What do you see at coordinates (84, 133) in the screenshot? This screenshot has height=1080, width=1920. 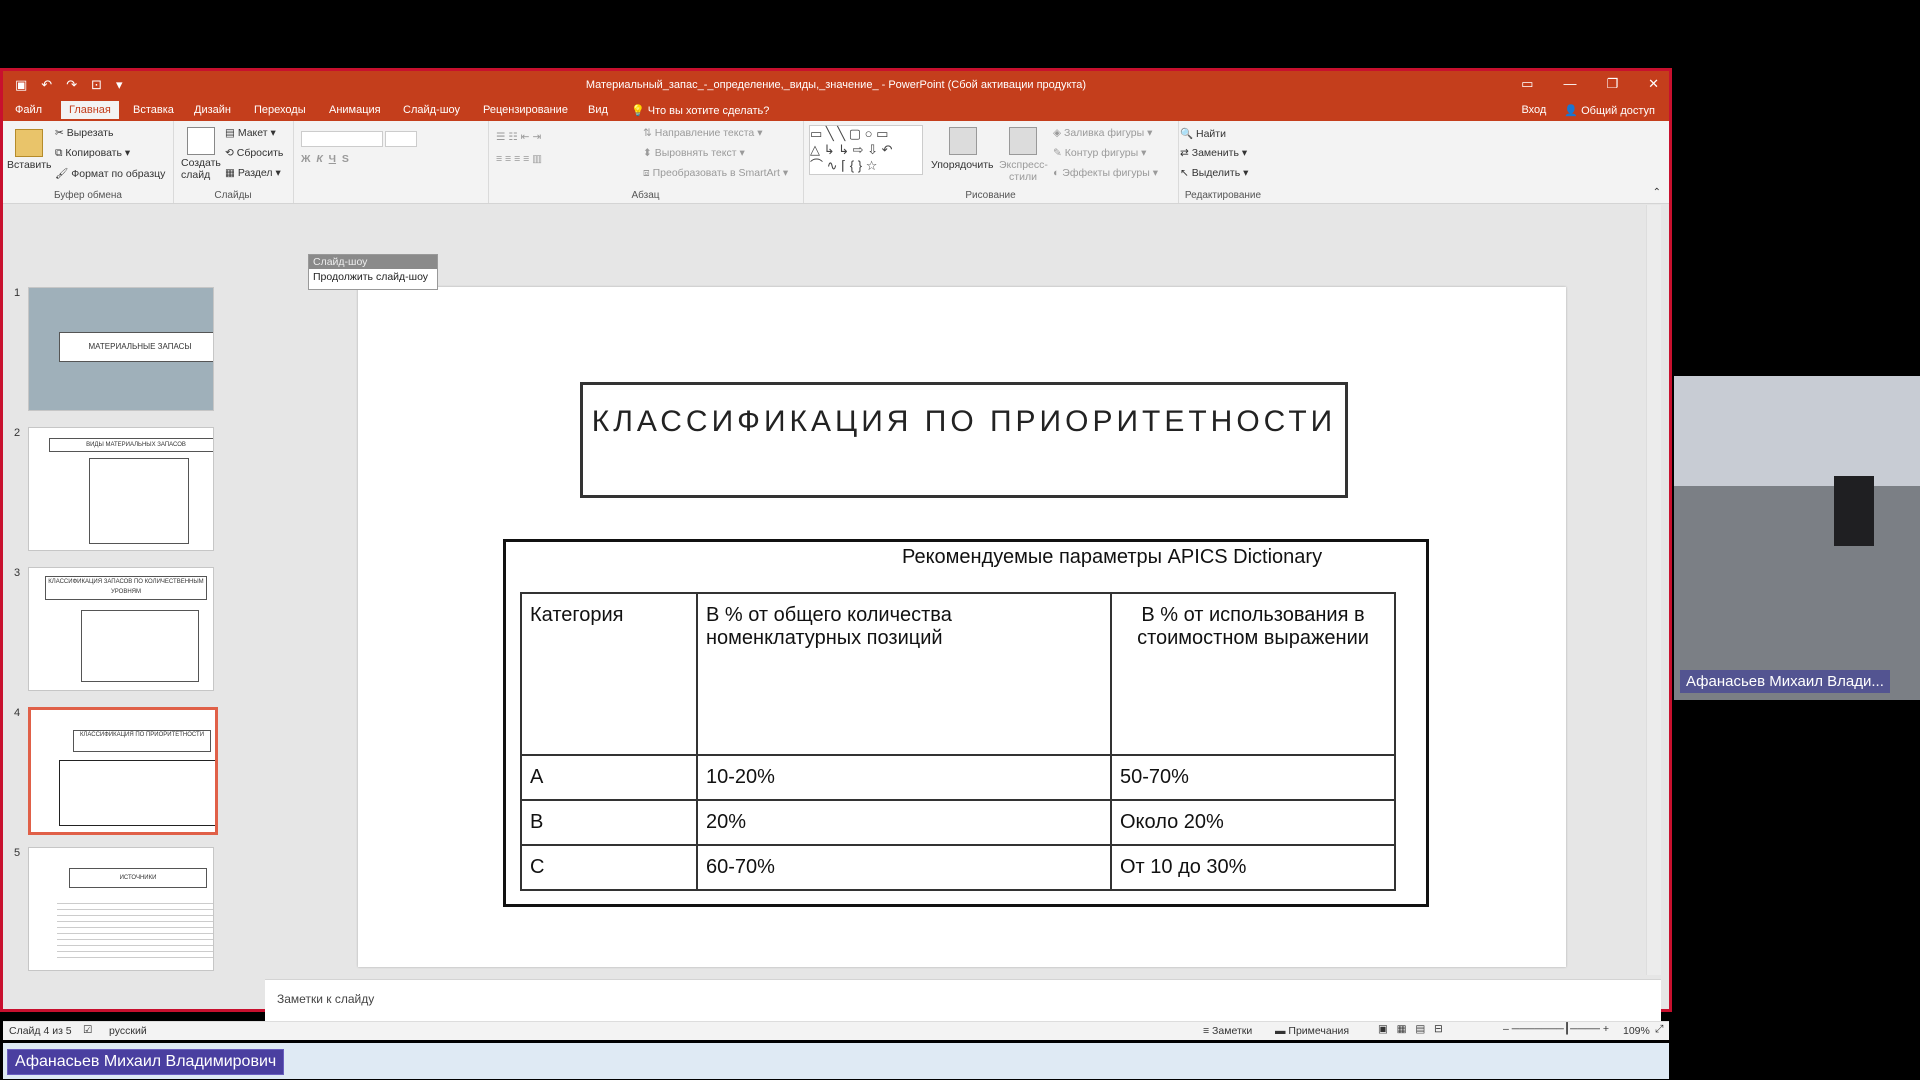 I see `cut-button: ✂ Вырезать` at bounding box center [84, 133].